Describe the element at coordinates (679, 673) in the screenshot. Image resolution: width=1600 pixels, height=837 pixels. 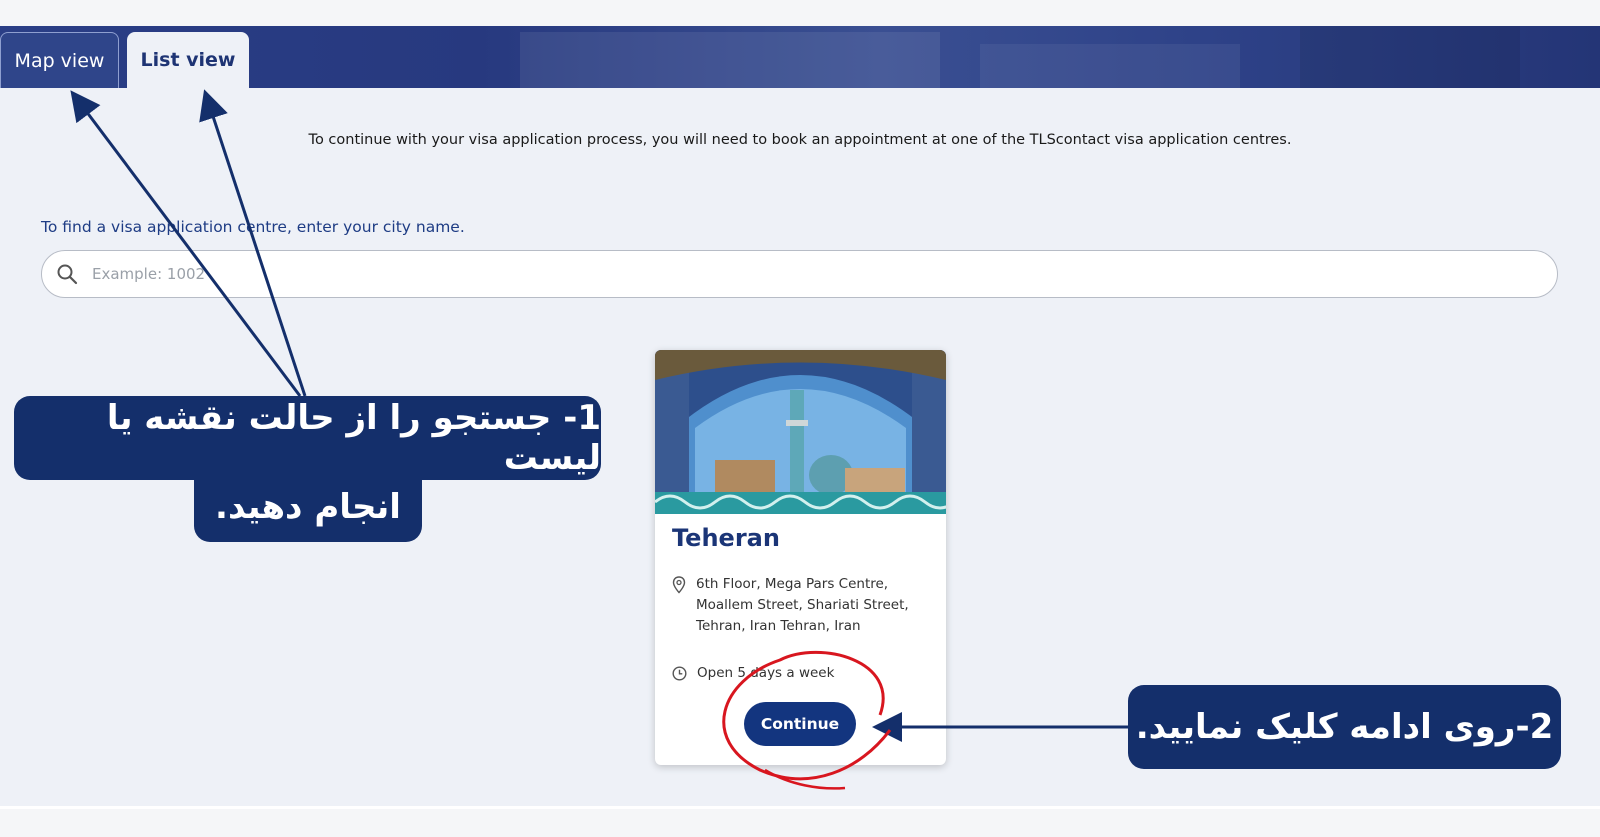
I see `clock-icon` at that location.